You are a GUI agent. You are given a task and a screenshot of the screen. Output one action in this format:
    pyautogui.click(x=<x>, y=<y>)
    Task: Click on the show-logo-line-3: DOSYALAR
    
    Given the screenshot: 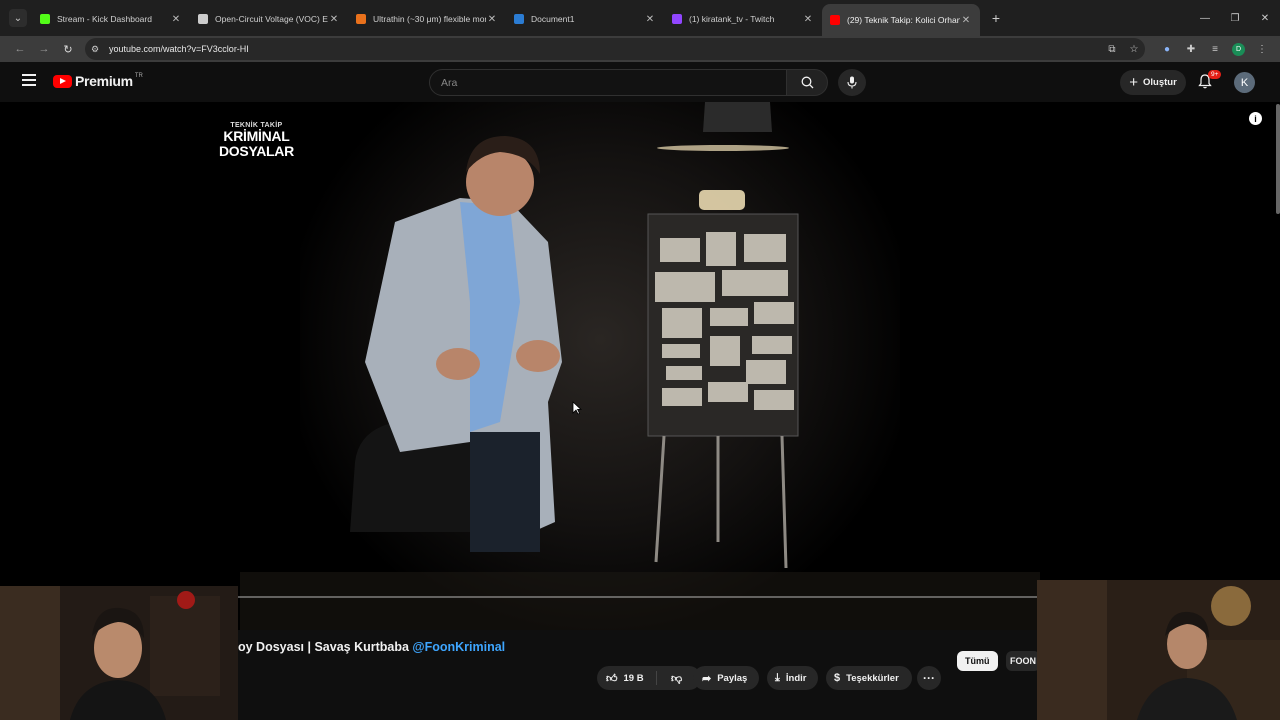 What is the action you would take?
    pyautogui.click(x=256, y=151)
    